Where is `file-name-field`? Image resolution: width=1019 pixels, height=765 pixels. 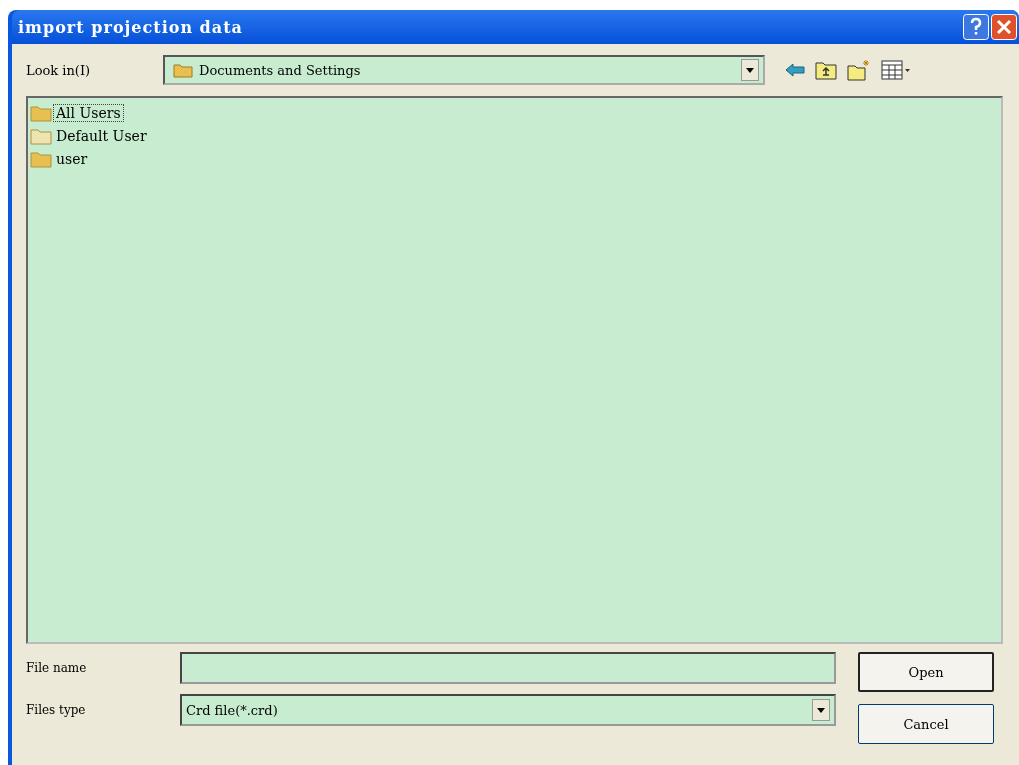
file-name-field is located at coordinates (508, 668).